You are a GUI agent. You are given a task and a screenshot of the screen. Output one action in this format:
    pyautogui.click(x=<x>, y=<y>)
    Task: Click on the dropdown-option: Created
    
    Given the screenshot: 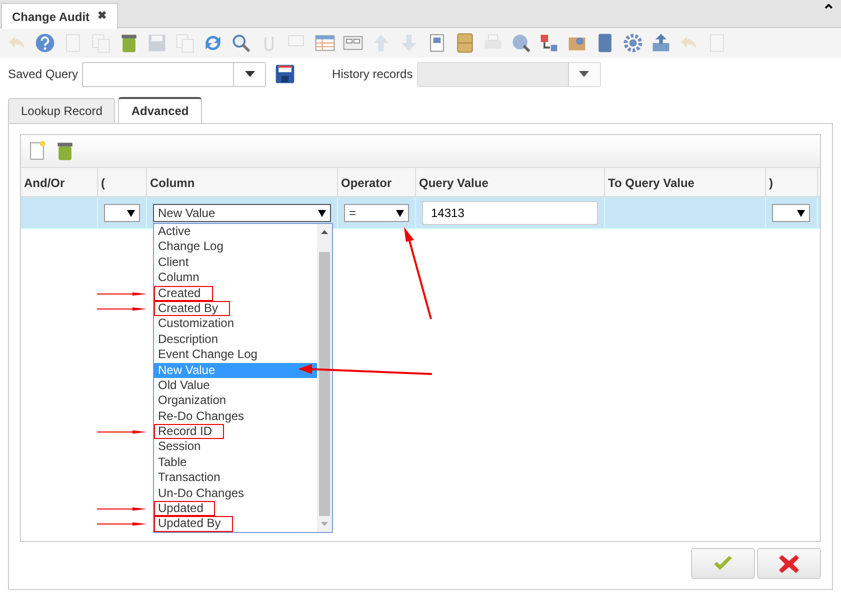 What is the action you would take?
    pyautogui.click(x=183, y=293)
    